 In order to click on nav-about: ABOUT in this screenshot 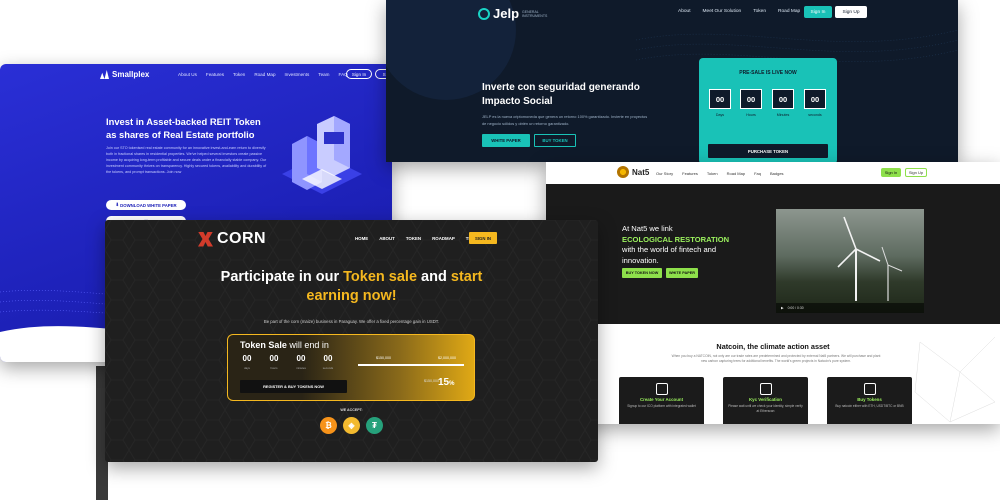, I will do `click(387, 238)`.